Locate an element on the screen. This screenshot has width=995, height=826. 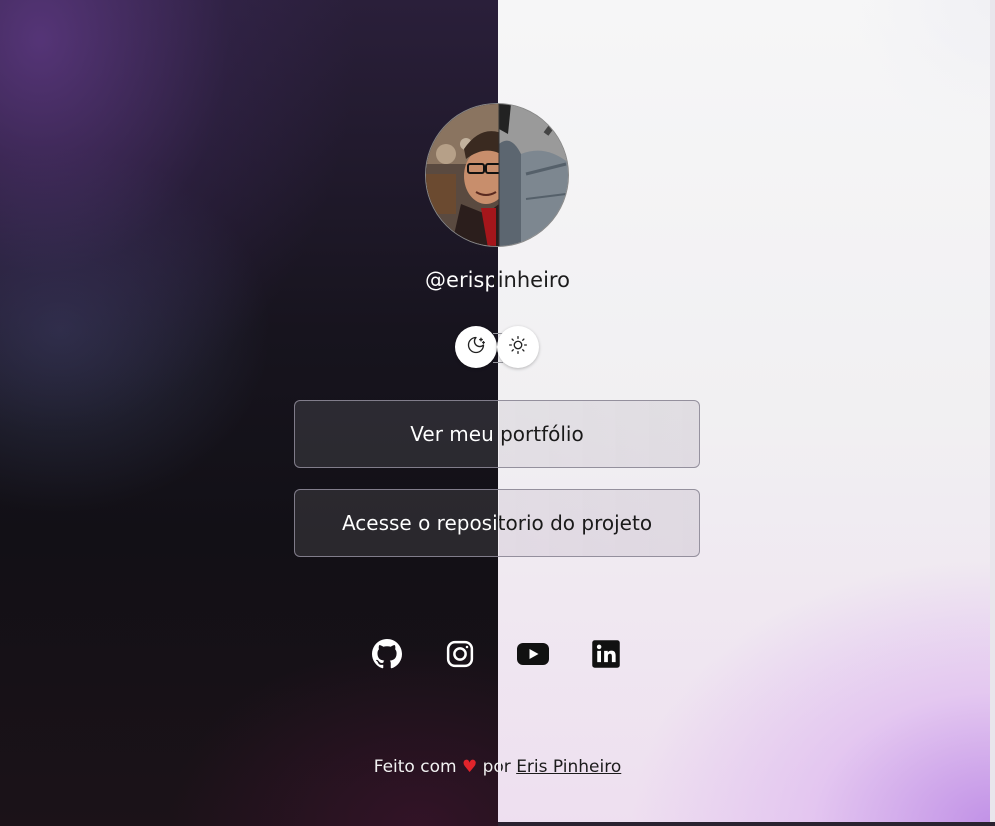
youtube-link is located at coordinates (533, 656).